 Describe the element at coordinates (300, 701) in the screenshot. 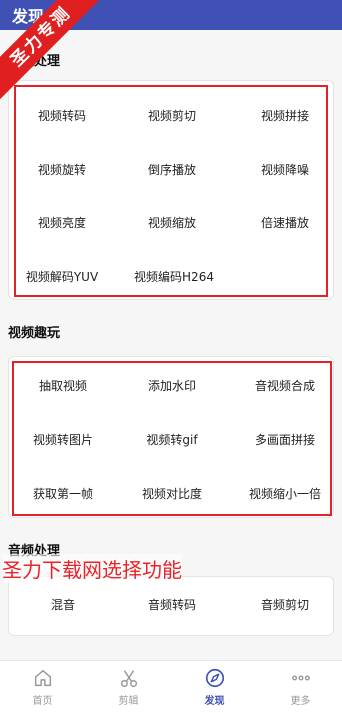

I see `nav-more-label: 更多` at that location.